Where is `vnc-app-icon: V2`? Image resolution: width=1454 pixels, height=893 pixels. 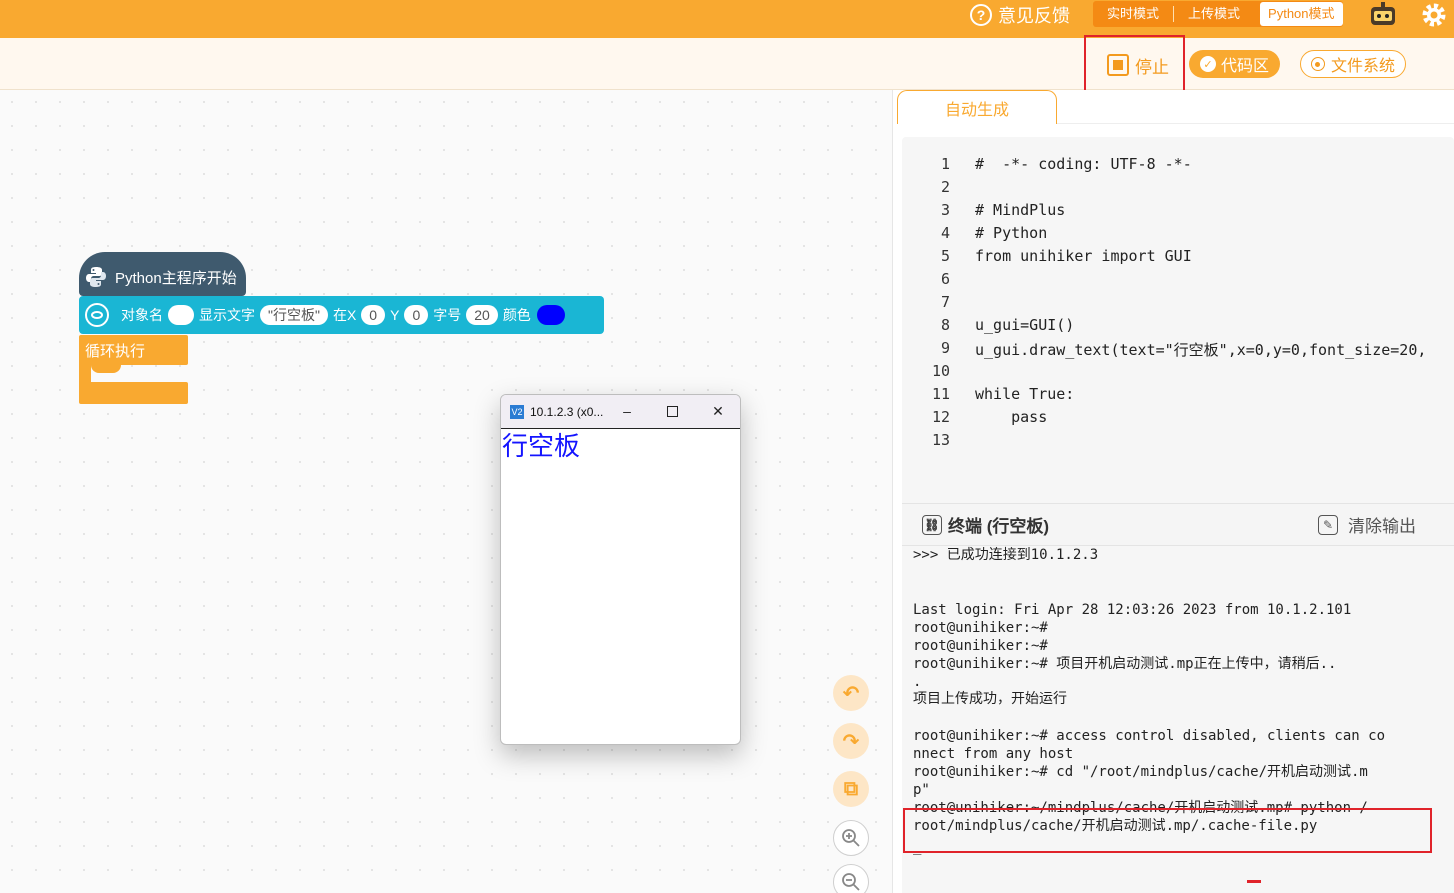
vnc-app-icon: V2 is located at coordinates (517, 411).